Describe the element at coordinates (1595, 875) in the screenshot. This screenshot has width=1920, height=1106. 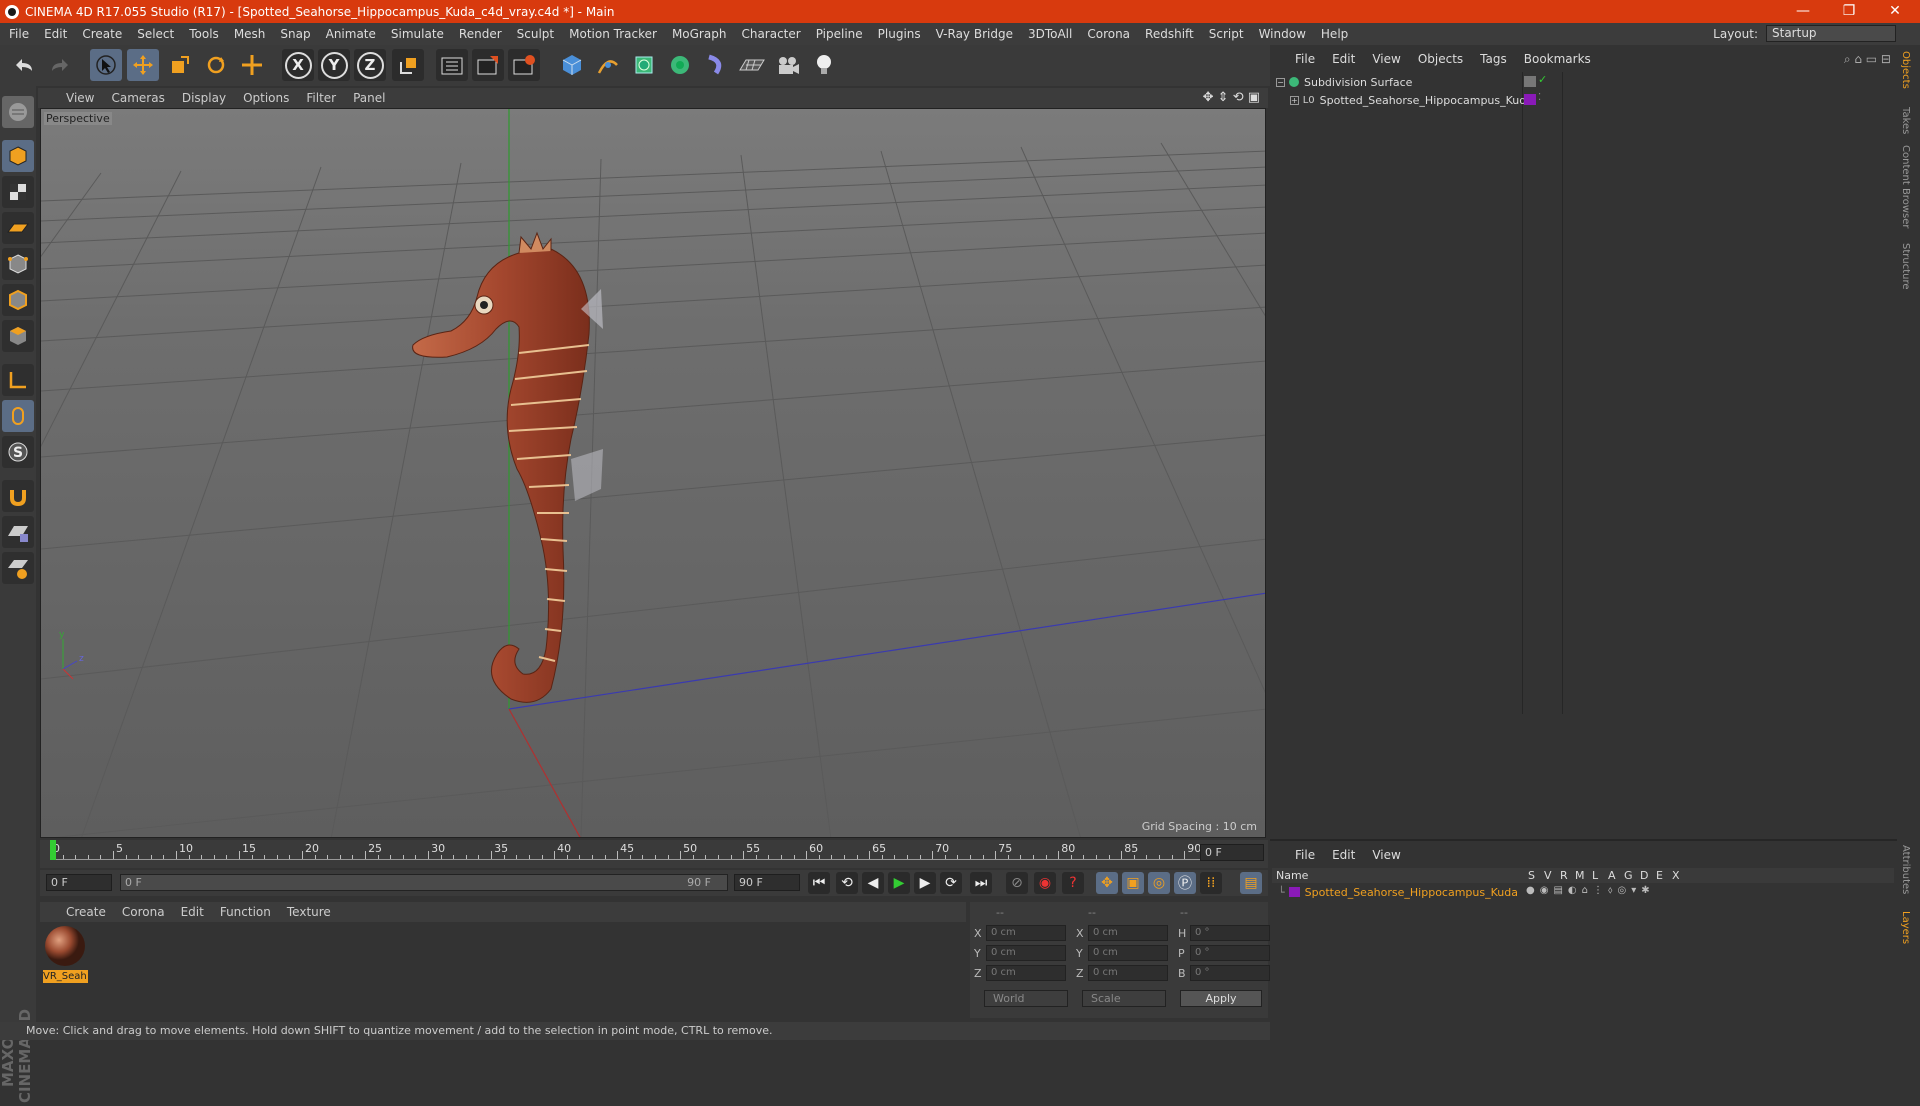
I see `layer-col-locked: L` at that location.